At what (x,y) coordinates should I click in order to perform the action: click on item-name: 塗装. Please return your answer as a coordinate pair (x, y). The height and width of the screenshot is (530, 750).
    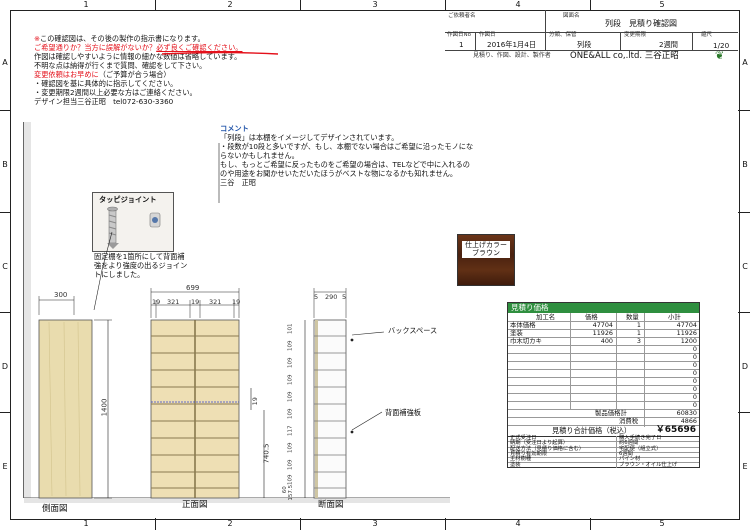
    Looking at the image, I should click on (516, 333).